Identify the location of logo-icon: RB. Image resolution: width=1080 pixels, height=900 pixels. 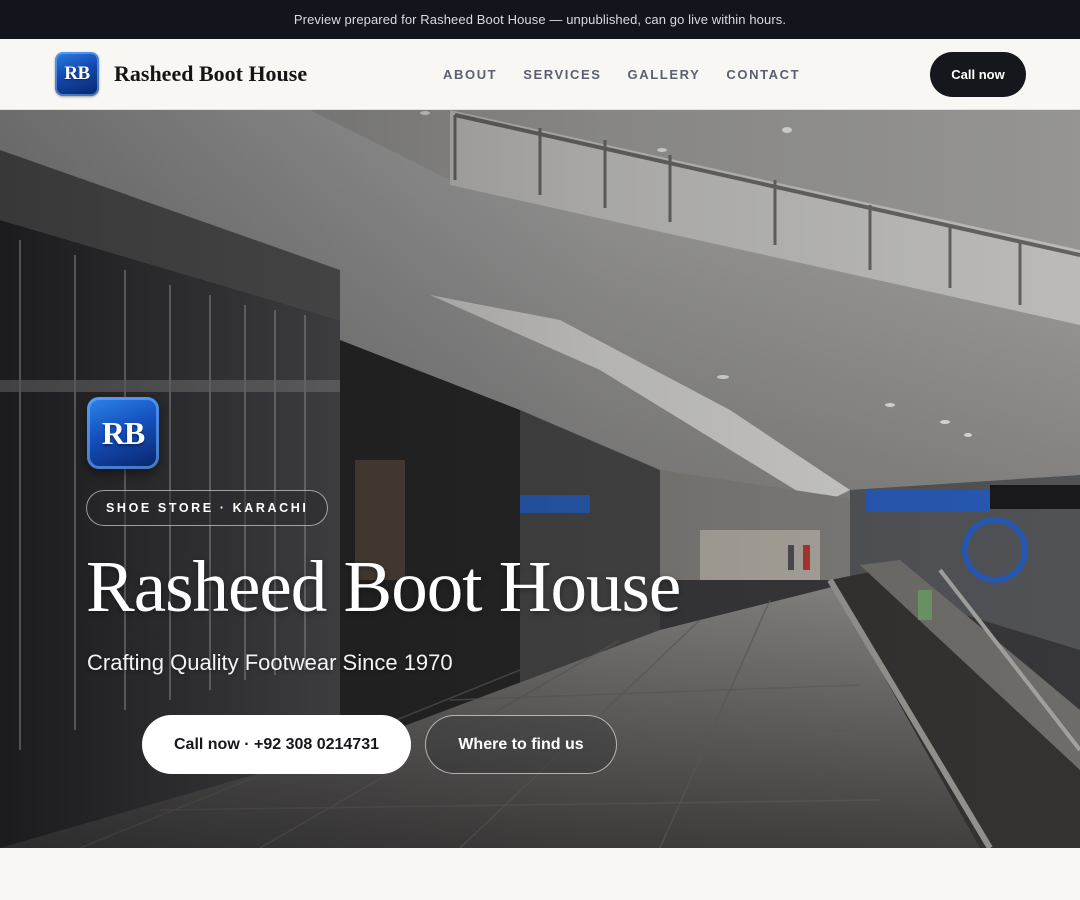
(77, 74).